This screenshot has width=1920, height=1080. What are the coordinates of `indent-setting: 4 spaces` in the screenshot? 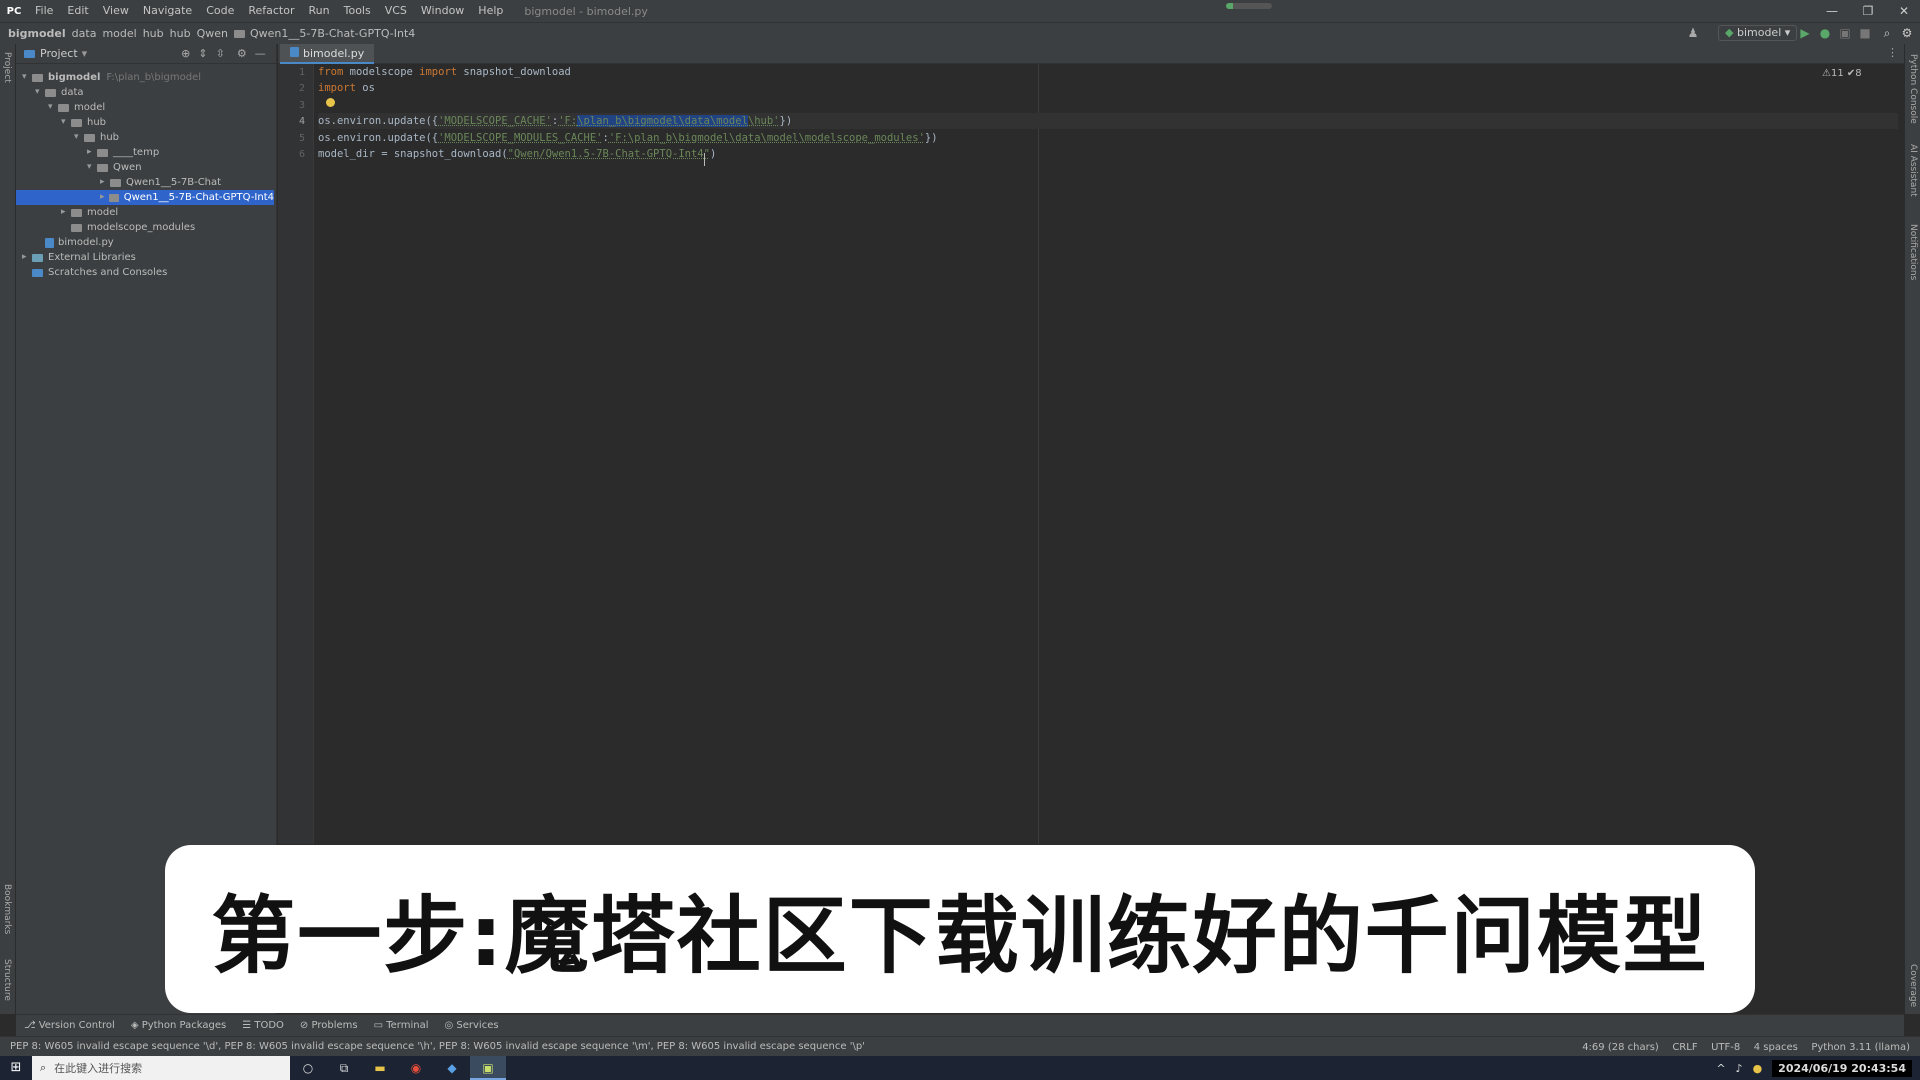 It's located at (1776, 1047).